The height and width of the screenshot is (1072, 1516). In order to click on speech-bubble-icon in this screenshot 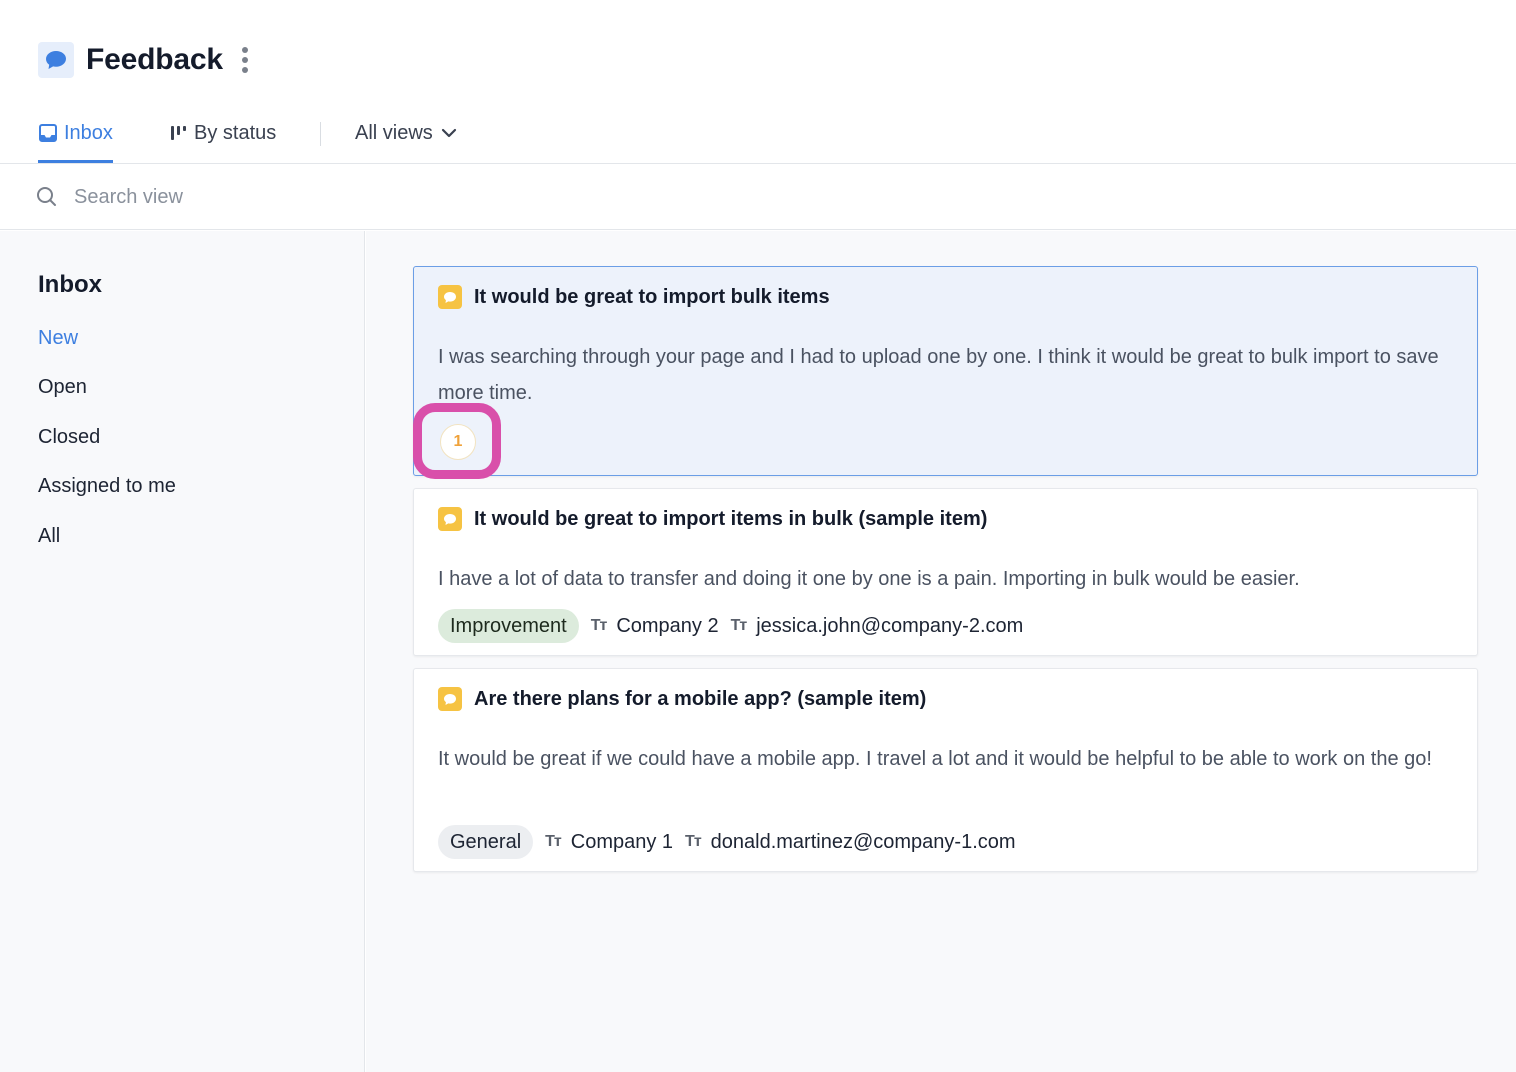, I will do `click(56, 60)`.